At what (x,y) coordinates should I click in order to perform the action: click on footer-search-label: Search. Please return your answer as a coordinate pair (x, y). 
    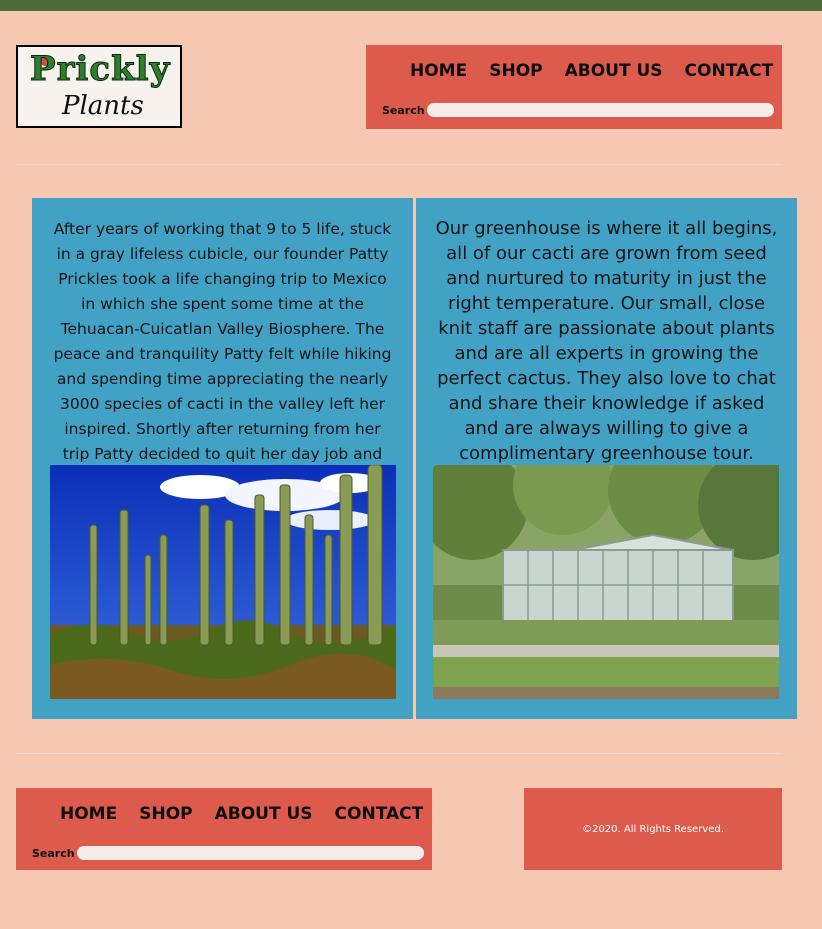
    Looking at the image, I should click on (53, 853).